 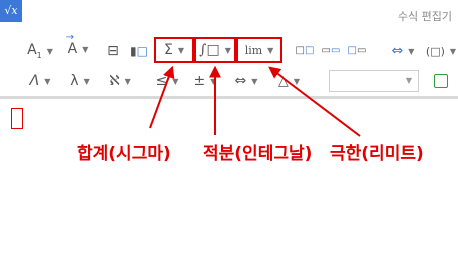 I want to click on aleph-icon: ℵ, so click(x=114, y=81).